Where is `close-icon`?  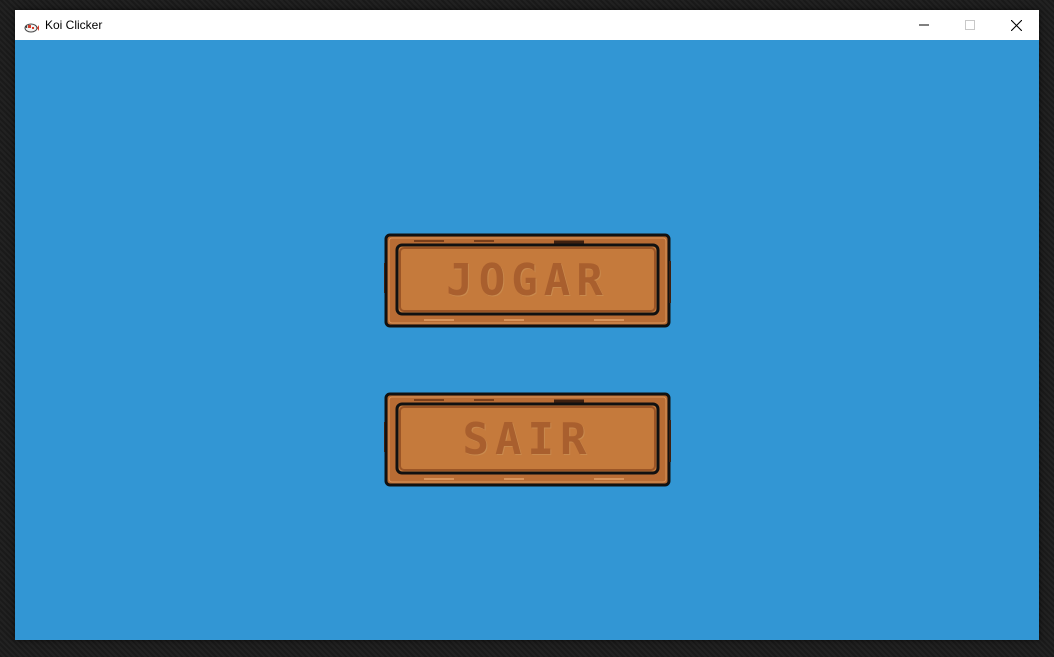 close-icon is located at coordinates (1016, 25).